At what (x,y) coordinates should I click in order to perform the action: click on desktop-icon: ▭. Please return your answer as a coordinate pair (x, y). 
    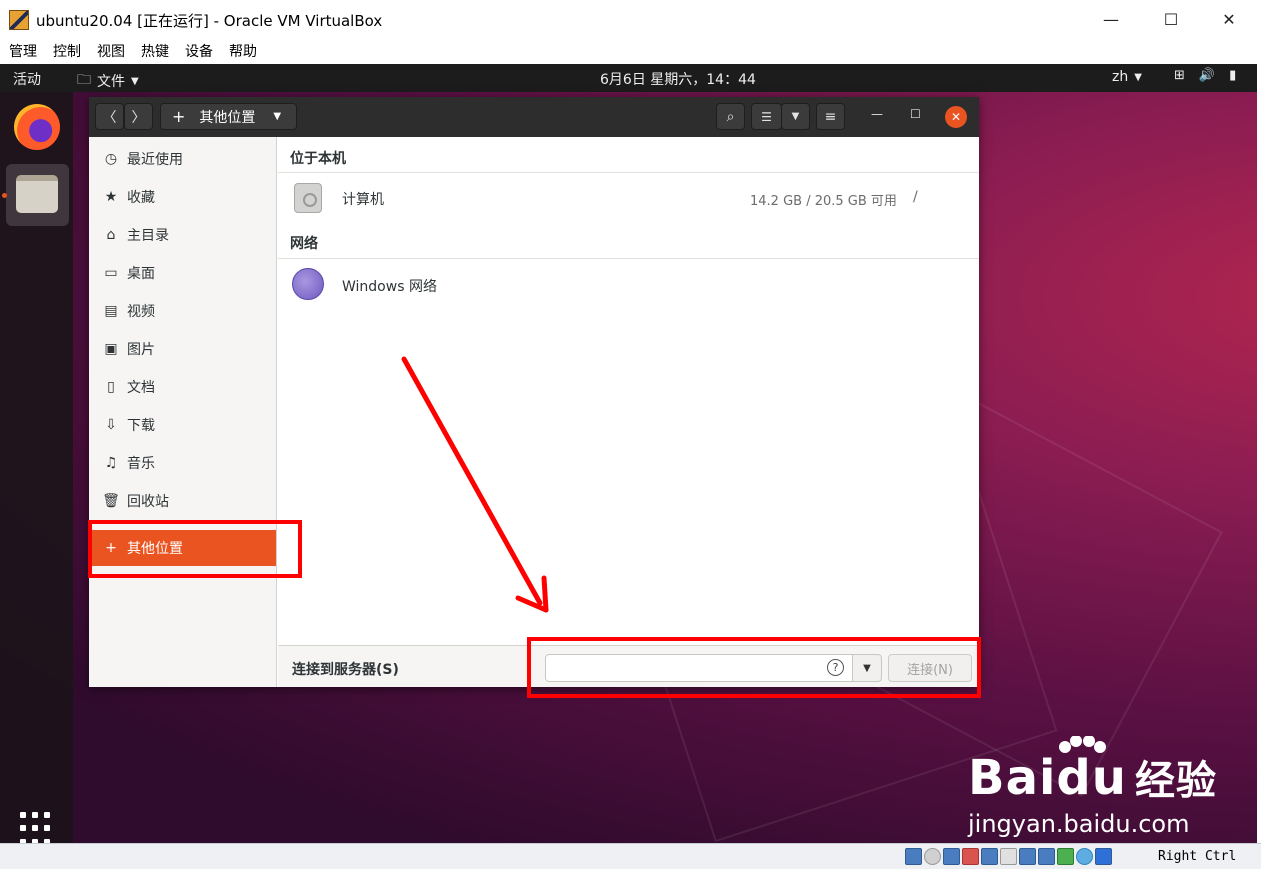
    Looking at the image, I should click on (111, 273).